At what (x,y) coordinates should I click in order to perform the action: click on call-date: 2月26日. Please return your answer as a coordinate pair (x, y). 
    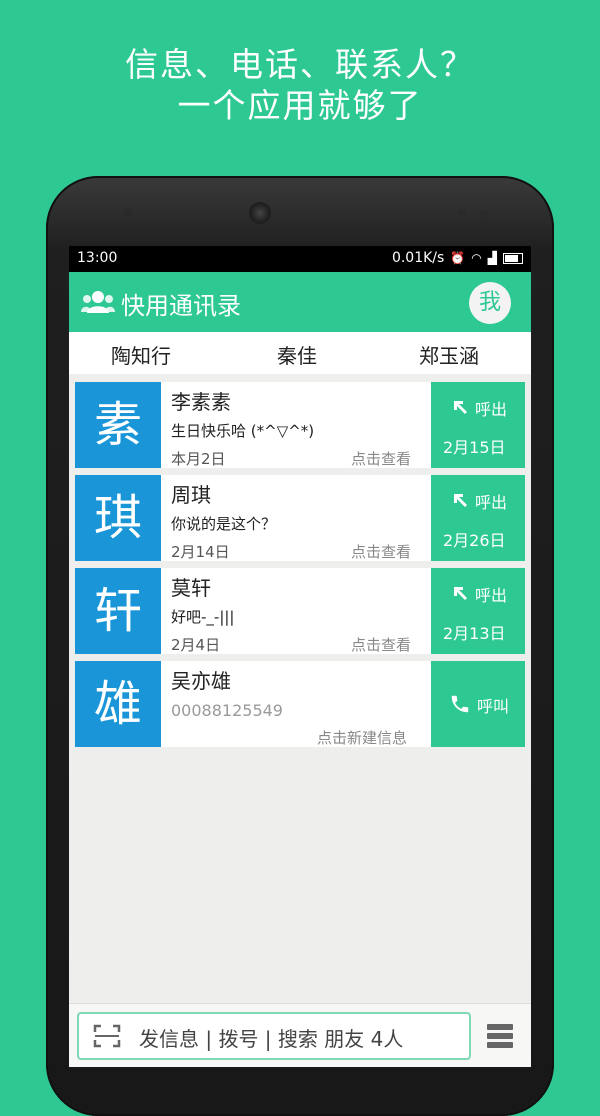
    Looking at the image, I should click on (474, 540).